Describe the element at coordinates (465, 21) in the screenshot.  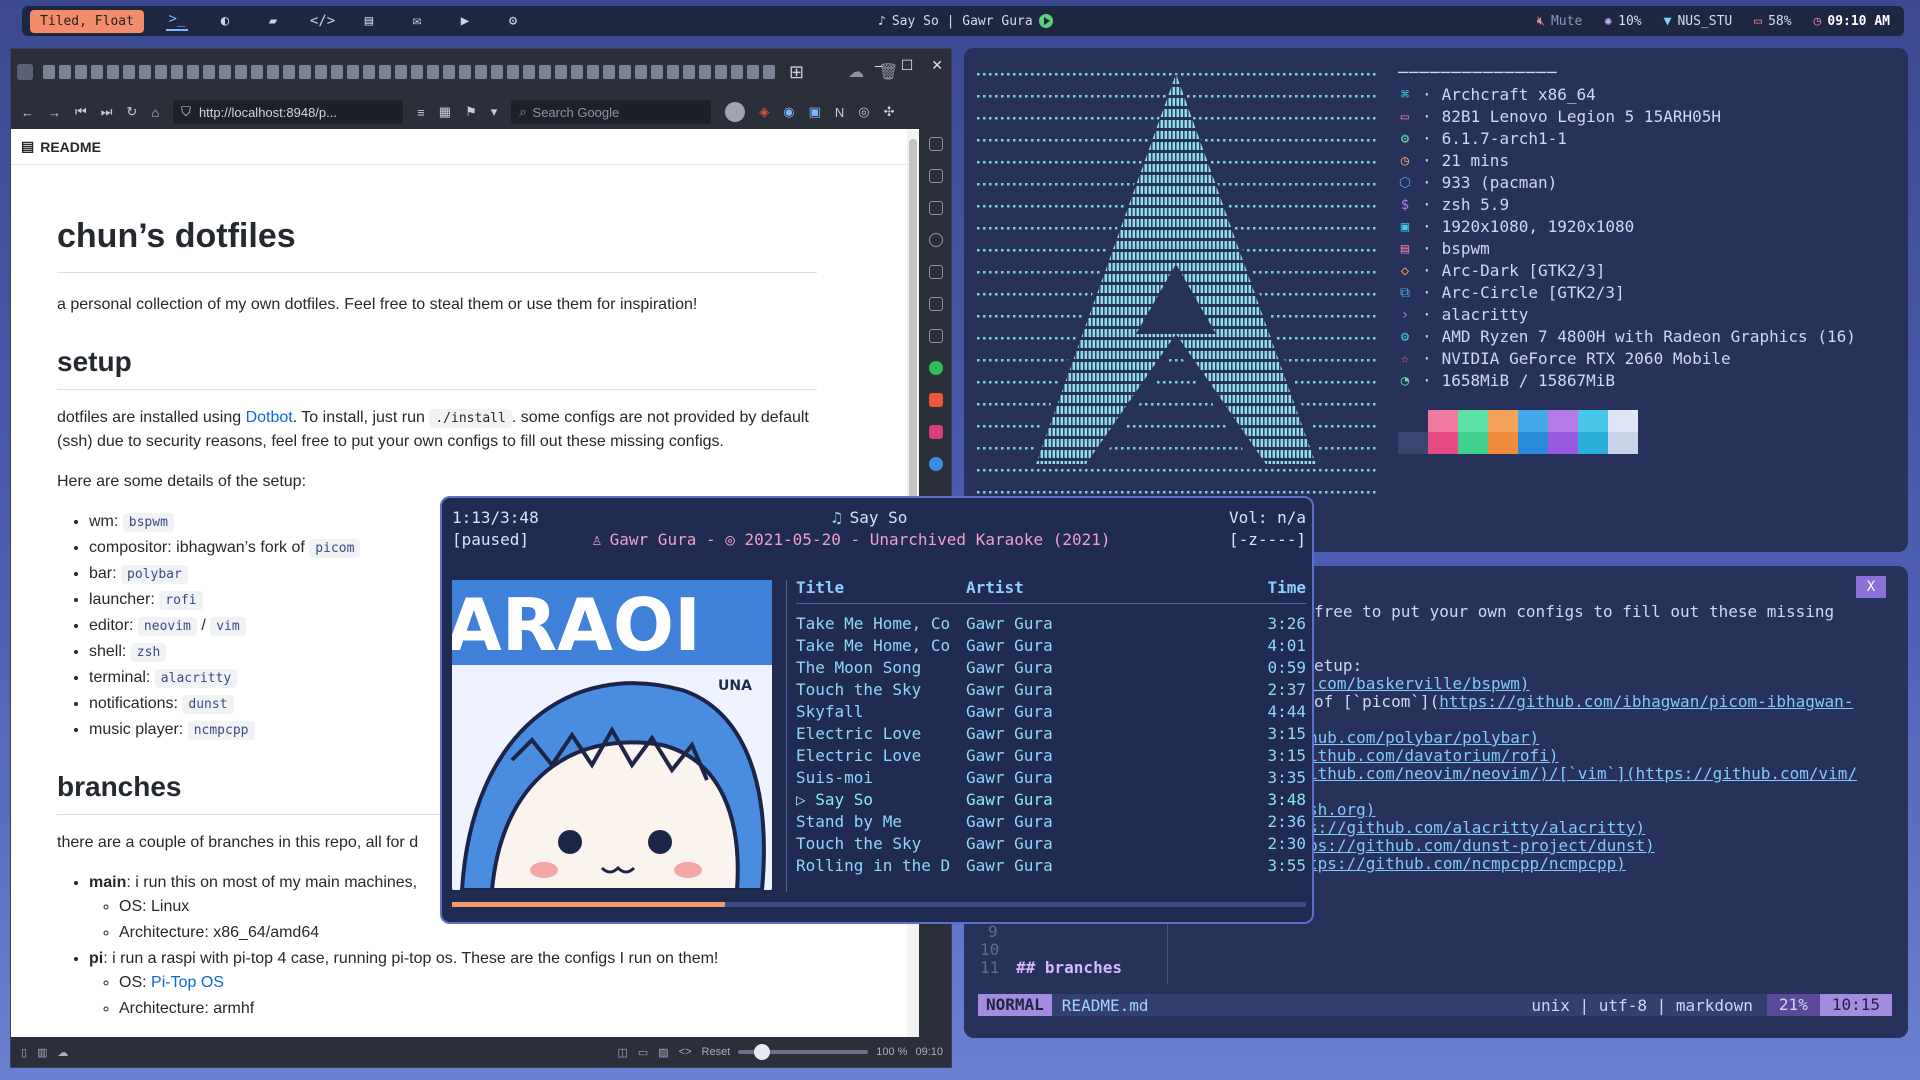
I see `workspace-media-icon: ▶` at that location.